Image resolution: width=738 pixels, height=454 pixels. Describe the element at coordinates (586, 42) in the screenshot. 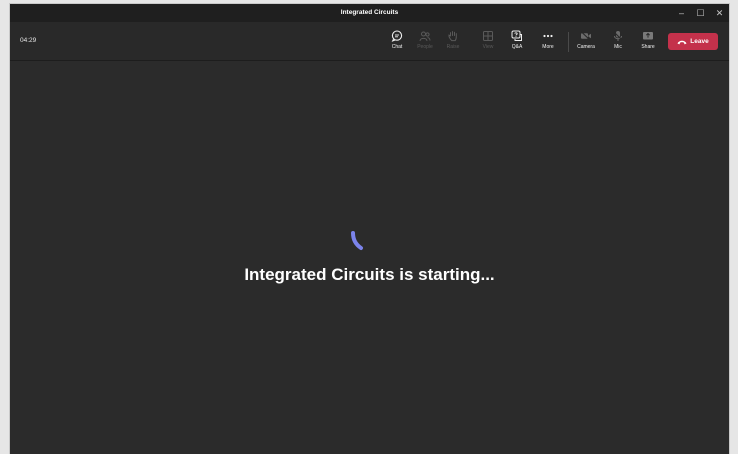

I see `camera-button: Camera` at that location.